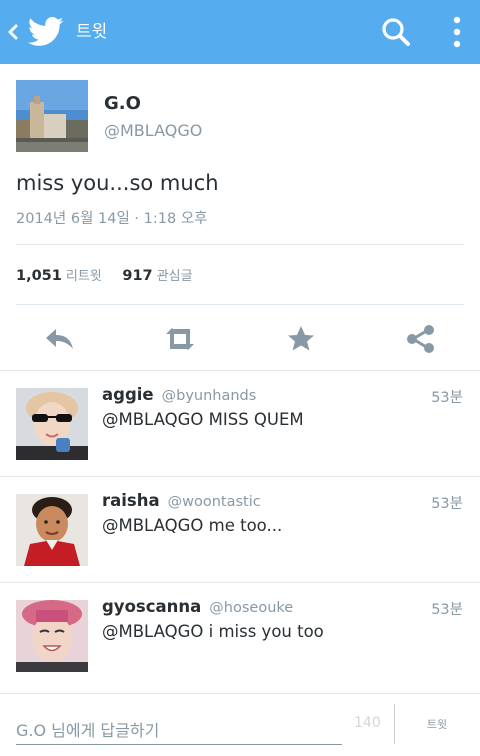 The width and height of the screenshot is (480, 756). I want to click on reply-author: gyoscanna @hoseouke, so click(197, 606).